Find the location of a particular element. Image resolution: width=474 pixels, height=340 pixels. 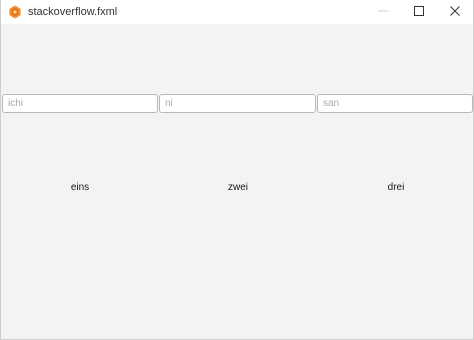

label-drei: drei is located at coordinates (396, 187).